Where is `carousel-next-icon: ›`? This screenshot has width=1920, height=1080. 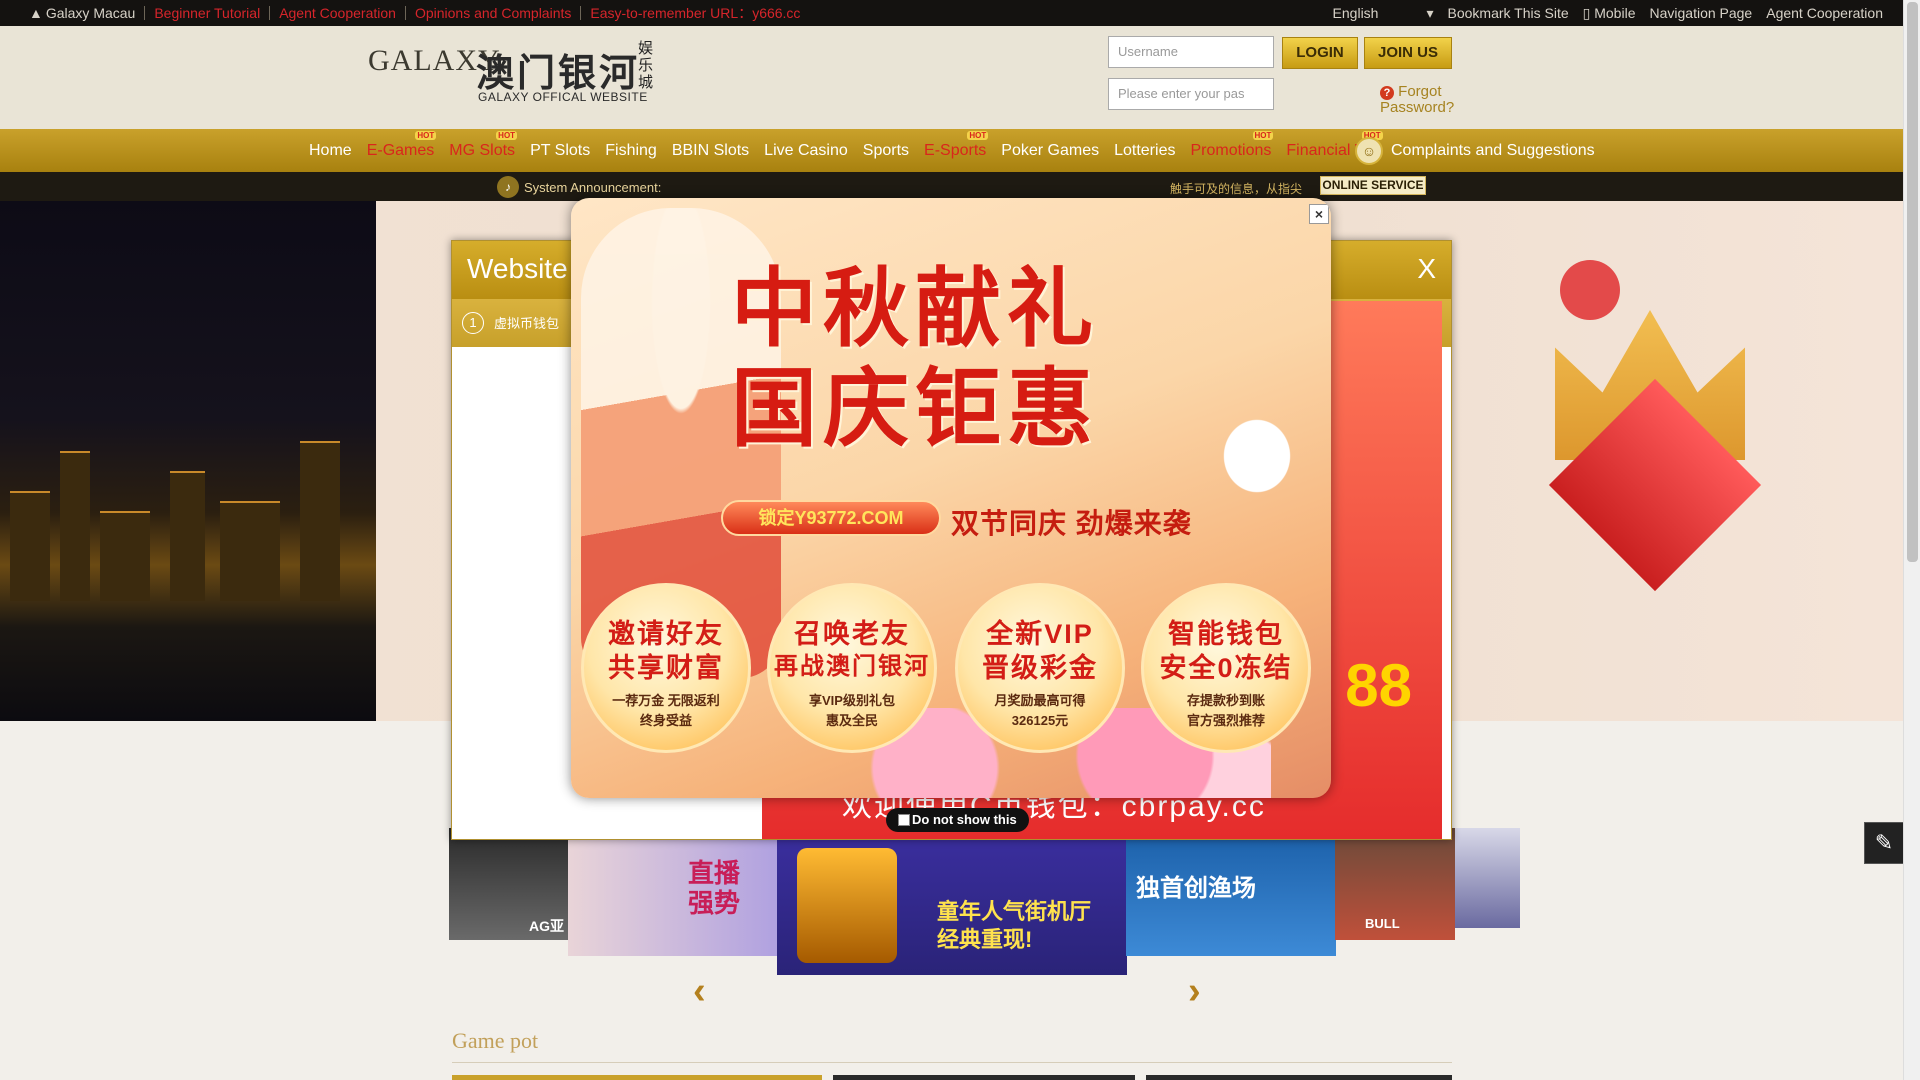
carousel-next-icon: › is located at coordinates (1194, 991).